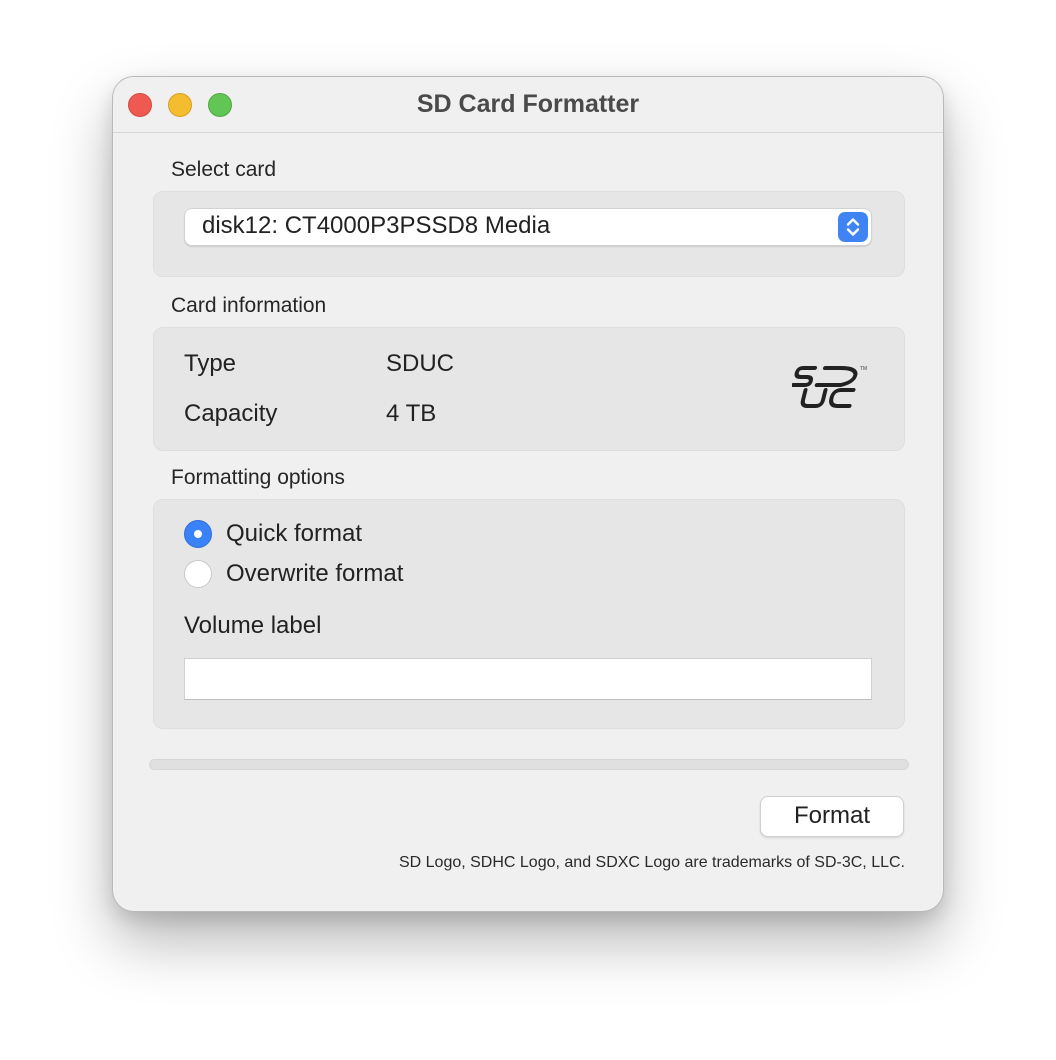 Image resolution: width=1056 pixels, height=1060 pixels. Describe the element at coordinates (294, 534) in the screenshot. I see `quick-format-label: Quick format` at that location.